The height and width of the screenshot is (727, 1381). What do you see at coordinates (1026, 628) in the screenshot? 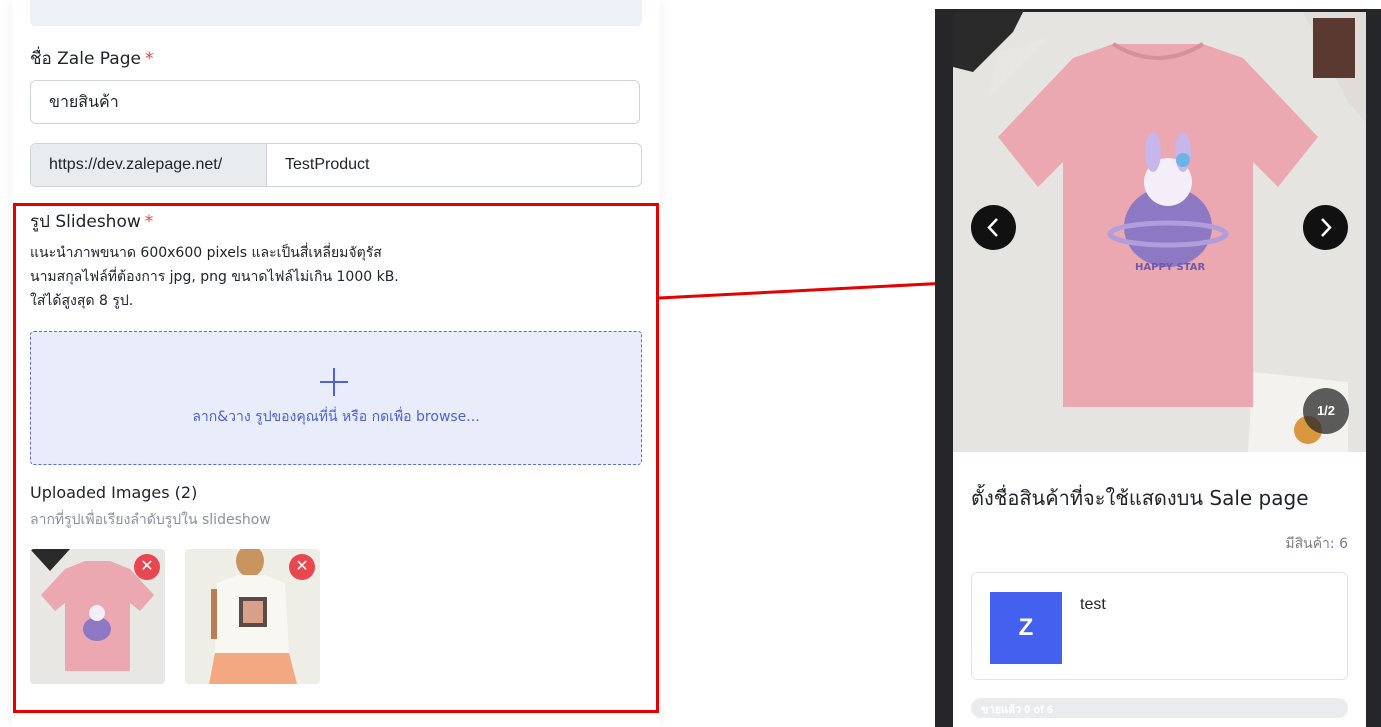
I see `variant-avatar: Z` at bounding box center [1026, 628].